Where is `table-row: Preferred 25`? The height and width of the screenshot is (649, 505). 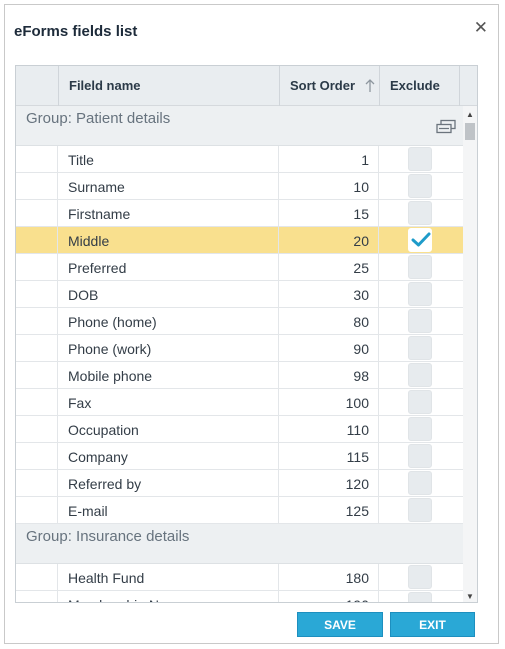
table-row: Preferred 25 is located at coordinates (239, 267).